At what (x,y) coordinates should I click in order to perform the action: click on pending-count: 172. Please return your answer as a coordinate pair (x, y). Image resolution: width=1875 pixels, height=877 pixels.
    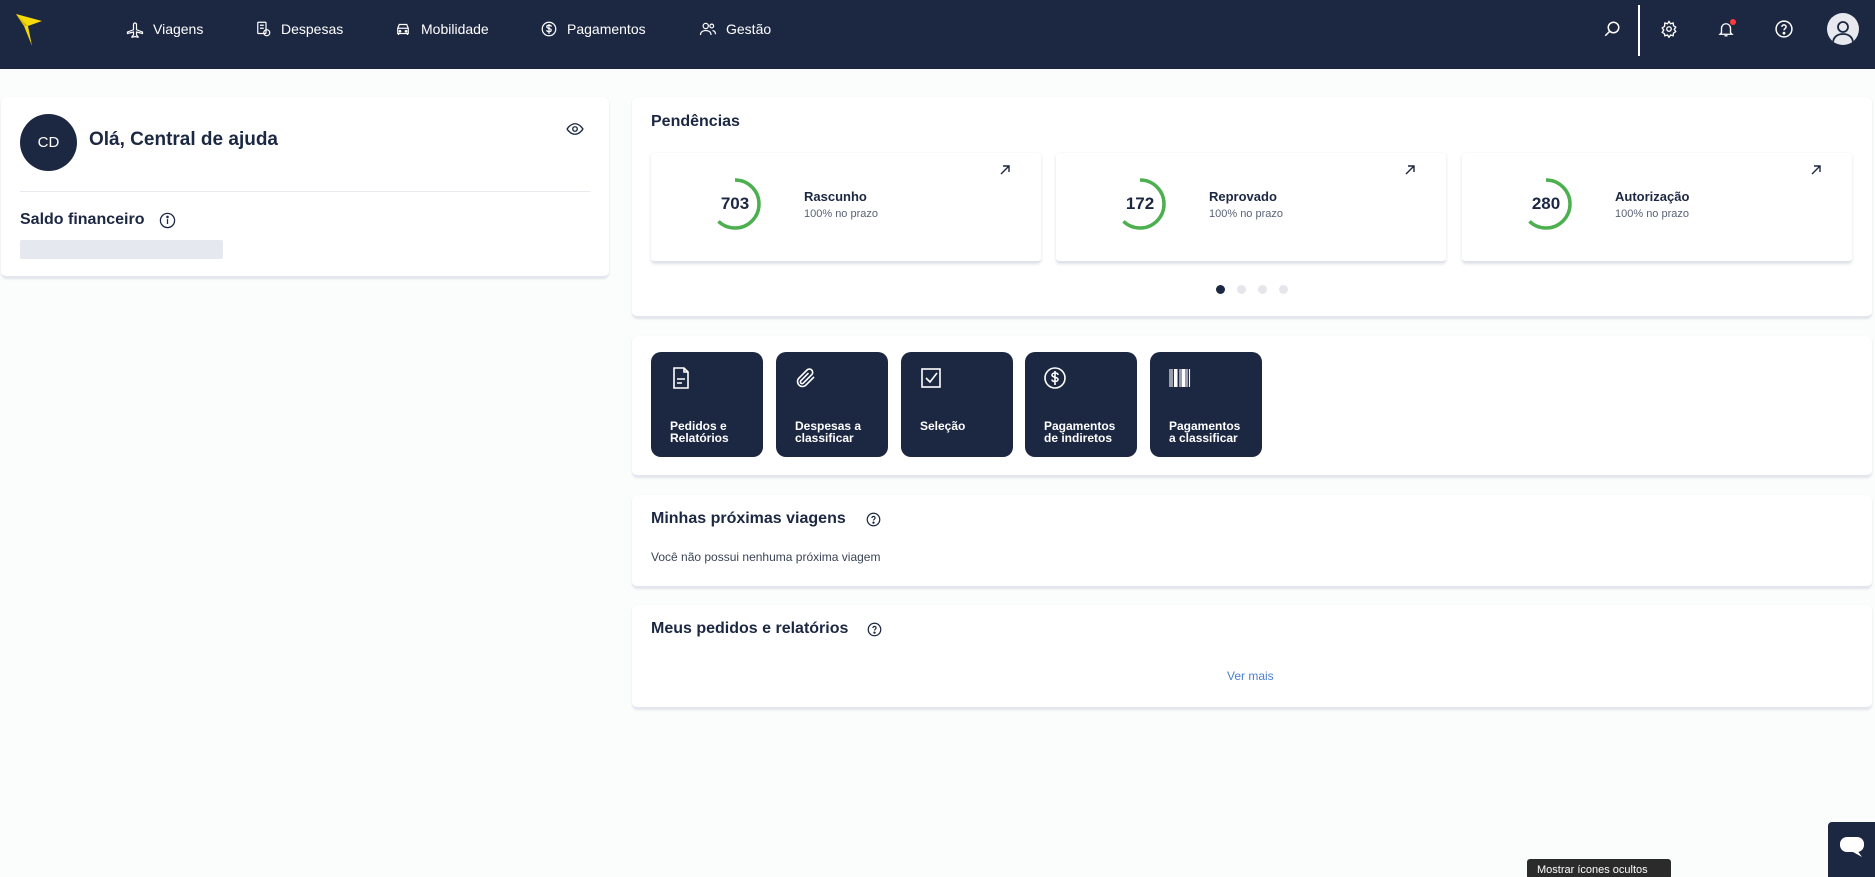
    Looking at the image, I should click on (1140, 203).